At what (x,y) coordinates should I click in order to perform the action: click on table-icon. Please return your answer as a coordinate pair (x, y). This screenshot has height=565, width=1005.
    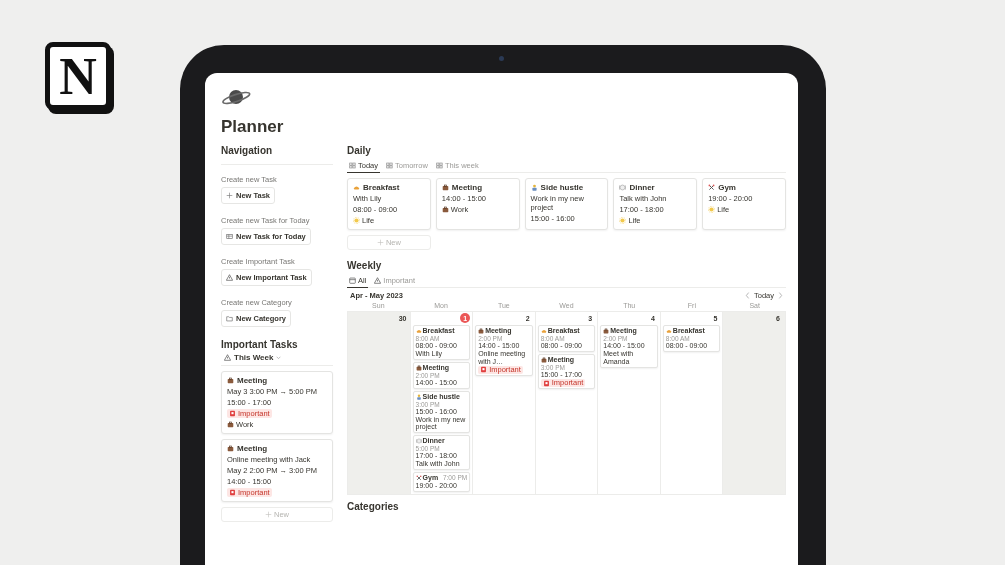
    Looking at the image, I should click on (229, 236).